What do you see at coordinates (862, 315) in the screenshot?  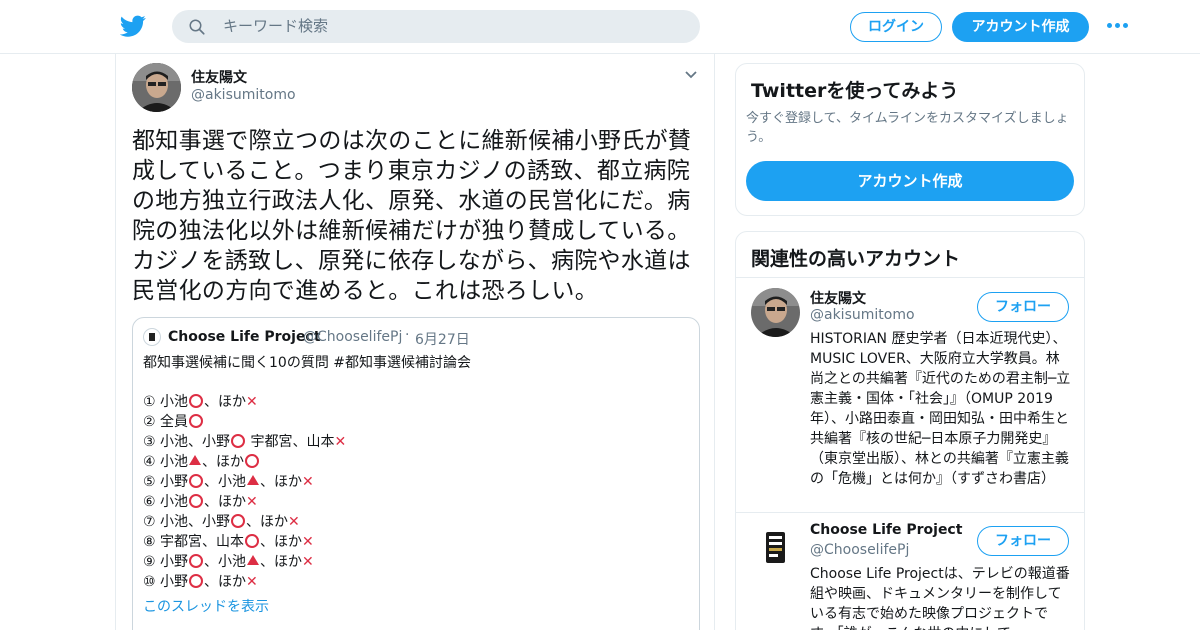 I see `account-handle: @akisumitomo` at bounding box center [862, 315].